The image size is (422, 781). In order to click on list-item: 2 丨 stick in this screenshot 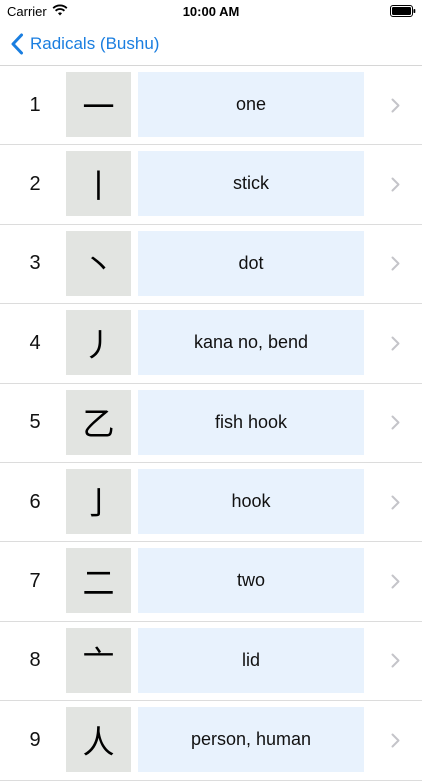, I will do `click(211, 185)`.